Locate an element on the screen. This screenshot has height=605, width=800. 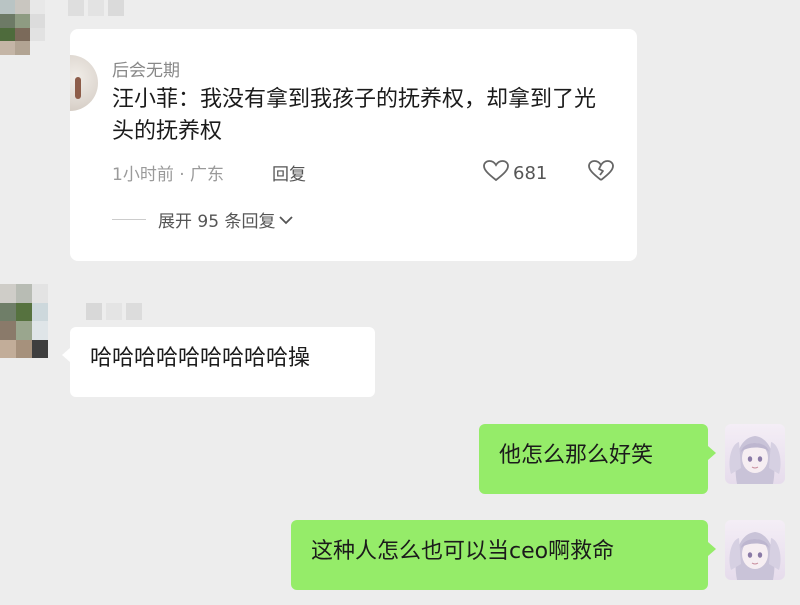
comment-text: 汪小菲：我没有拿到我孩子的抚养权，却拿到了光头的抚养权 is located at coordinates (354, 115).